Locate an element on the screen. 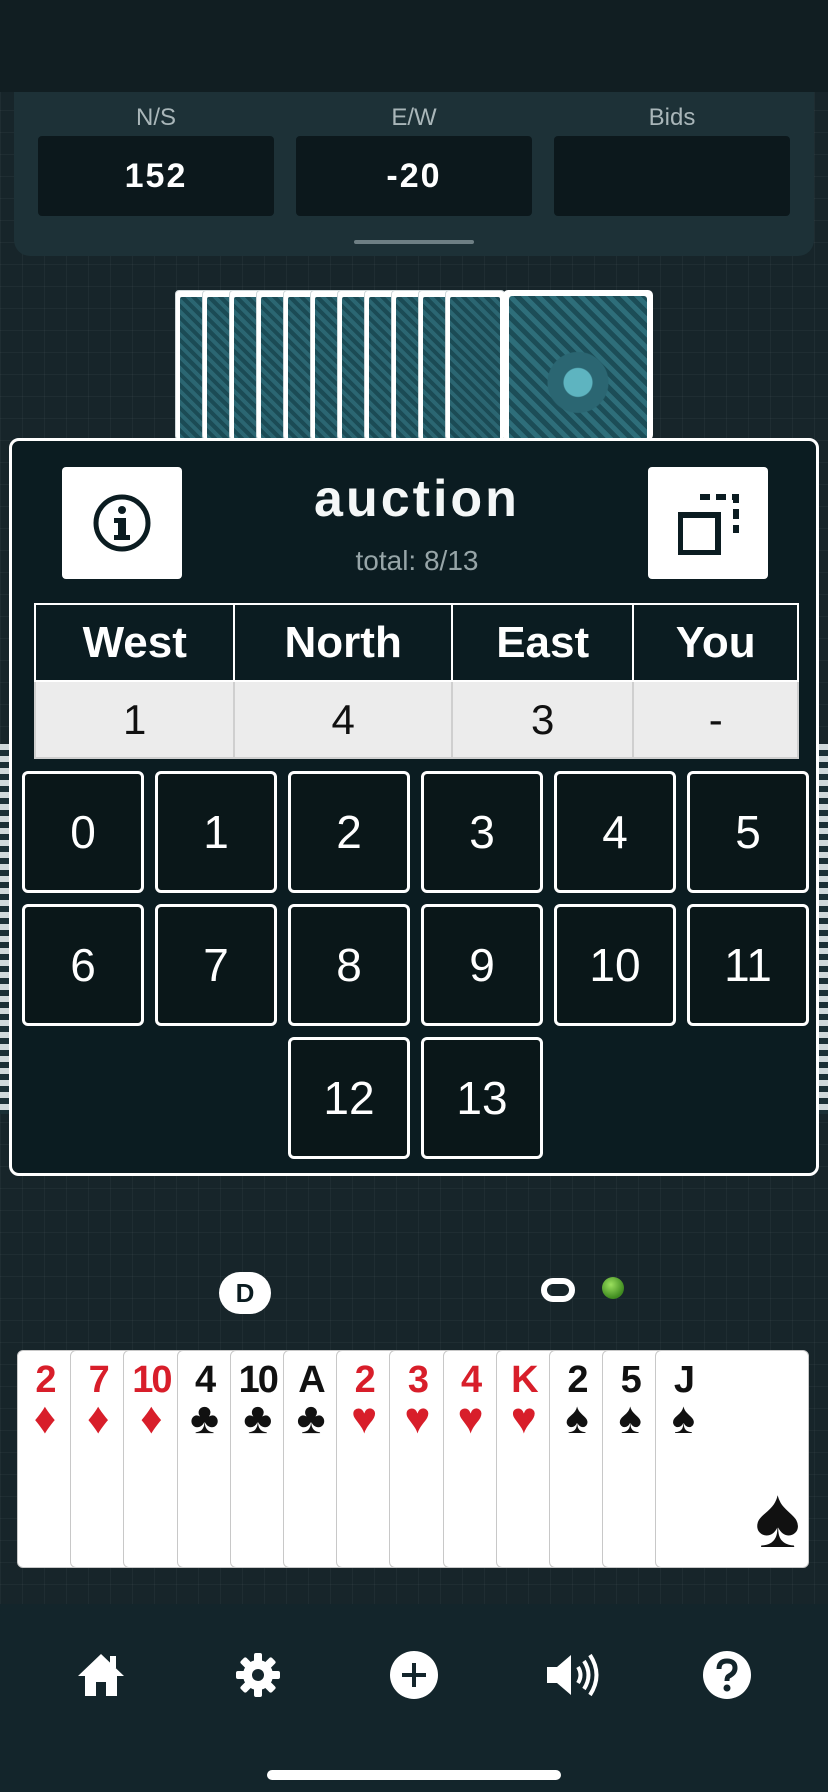  score-panel: N/S 152 E/W -20 Bids is located at coordinates (414, 174).